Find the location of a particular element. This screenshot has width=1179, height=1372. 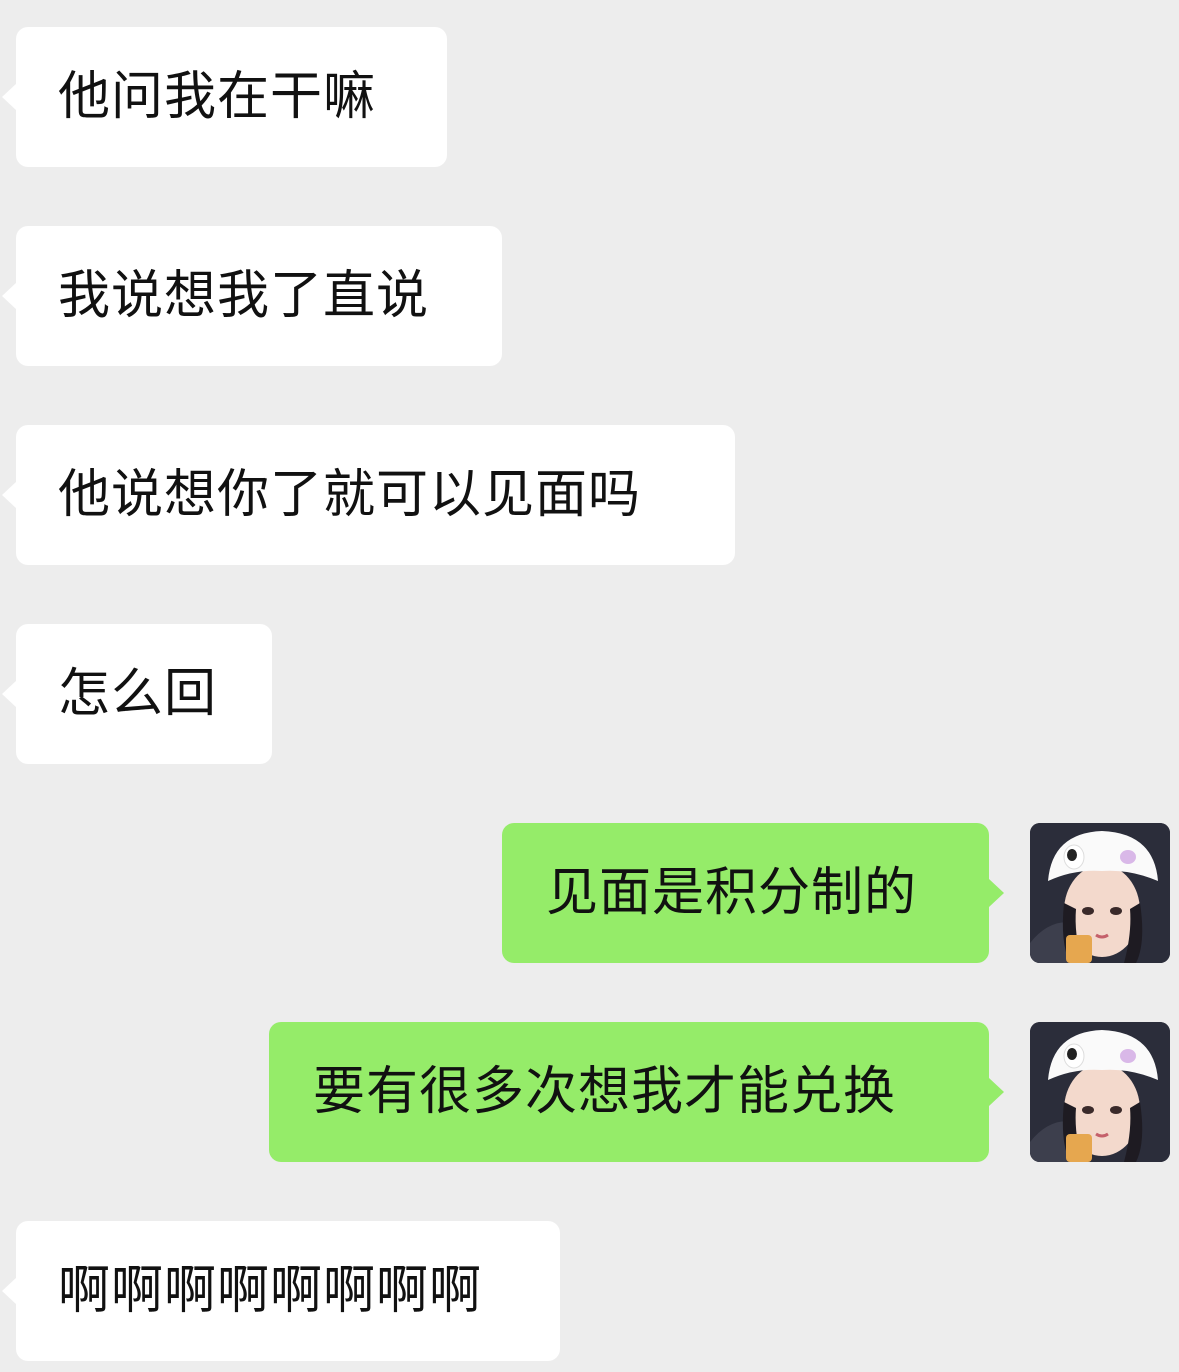

incoming-message-bubble: 怎么回 is located at coordinates (137, 694).